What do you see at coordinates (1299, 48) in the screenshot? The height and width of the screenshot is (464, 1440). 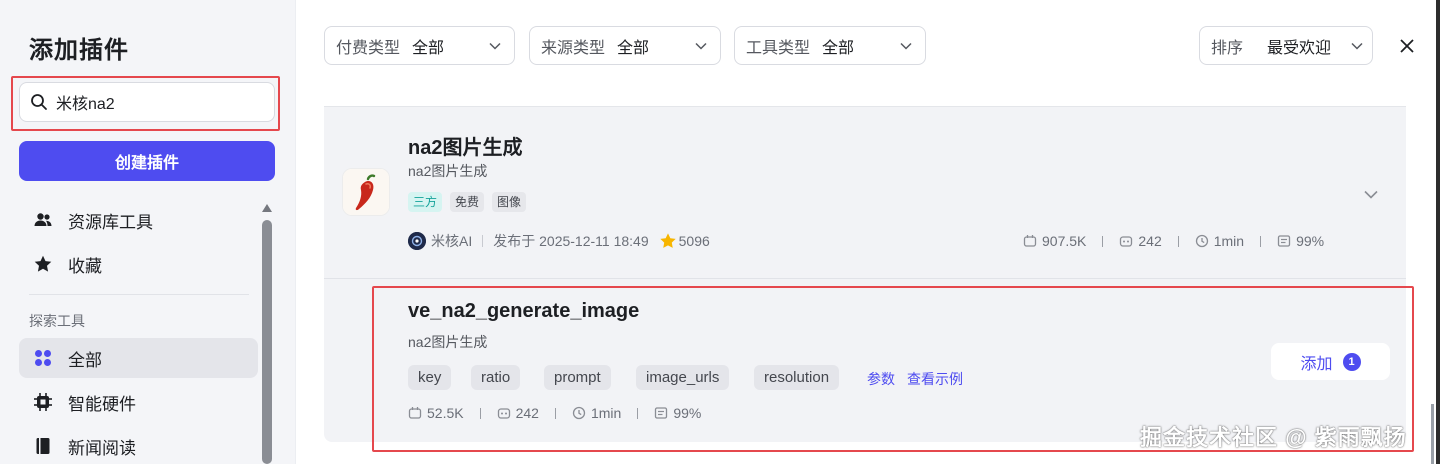 I see `sort-value: 最受欢迎` at bounding box center [1299, 48].